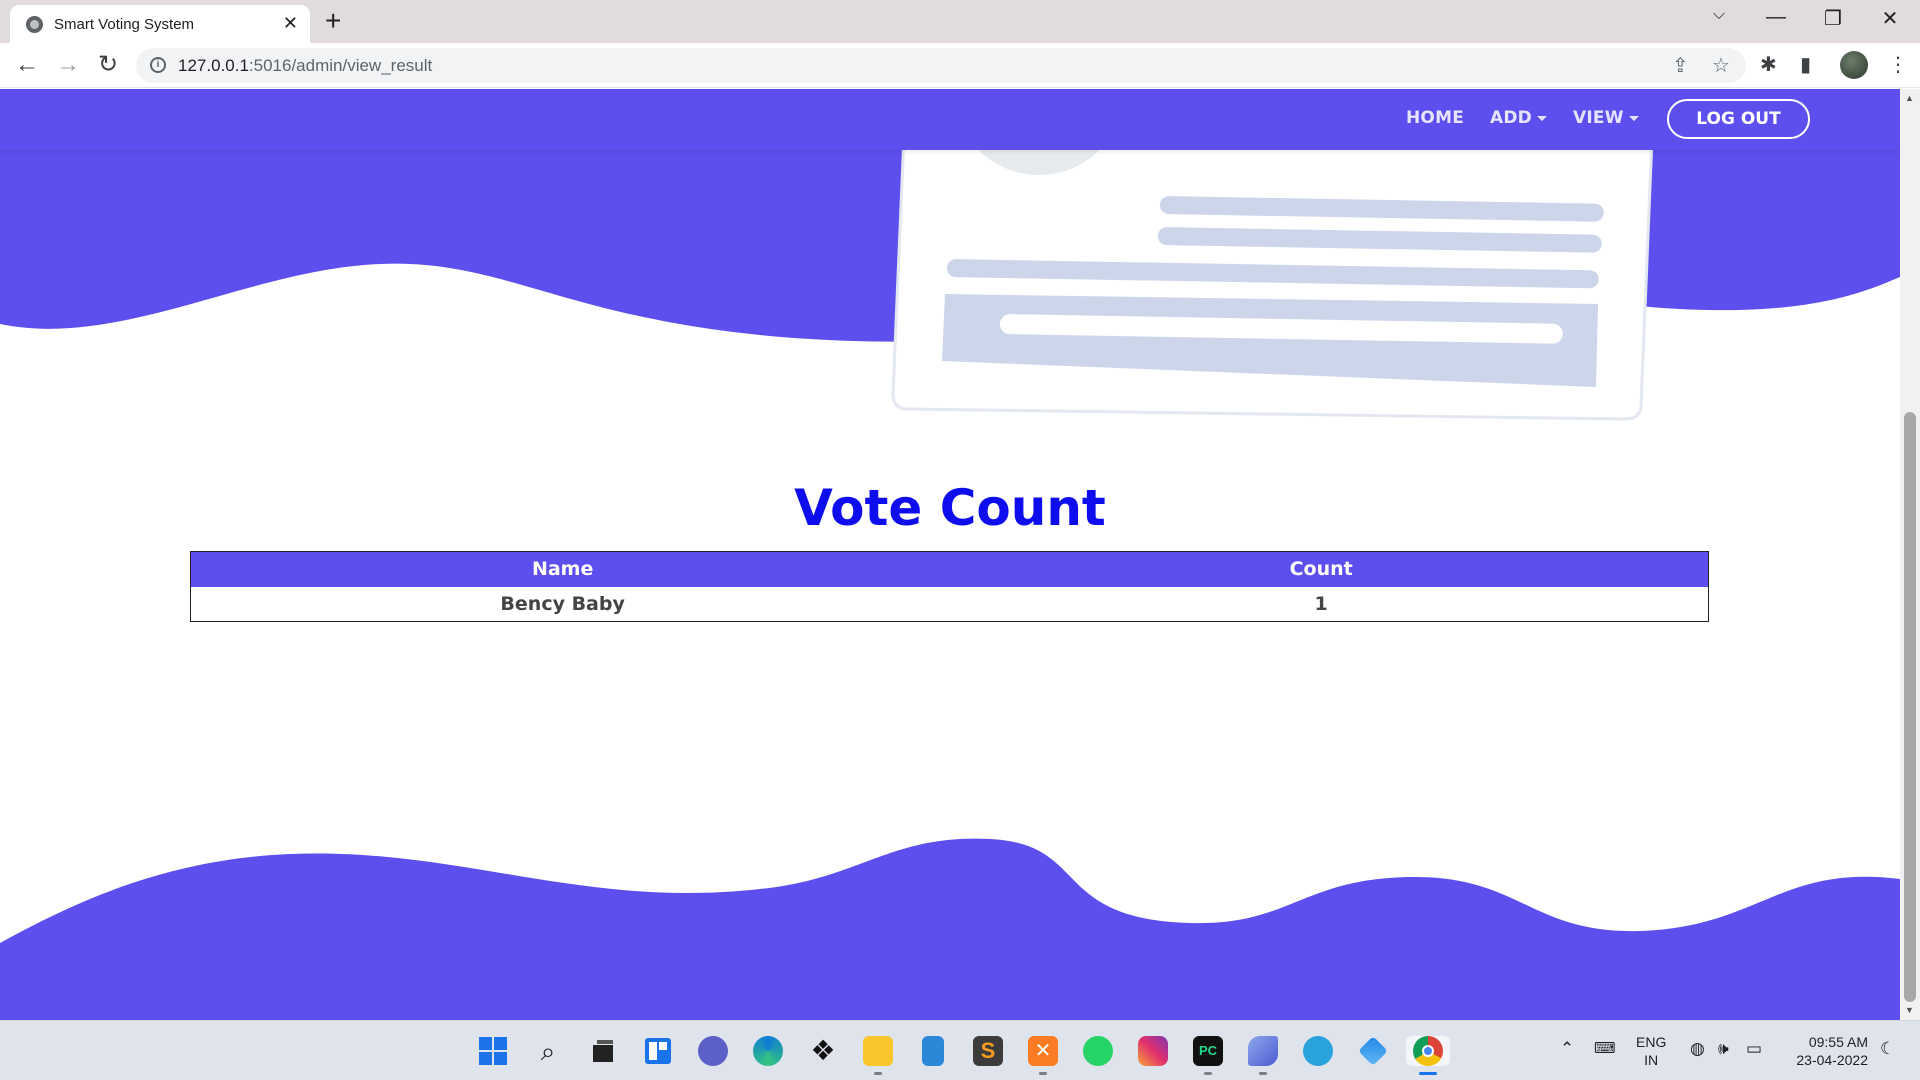 The width and height of the screenshot is (1920, 1080). I want to click on volume-icon: 🕪, so click(1723, 1049).